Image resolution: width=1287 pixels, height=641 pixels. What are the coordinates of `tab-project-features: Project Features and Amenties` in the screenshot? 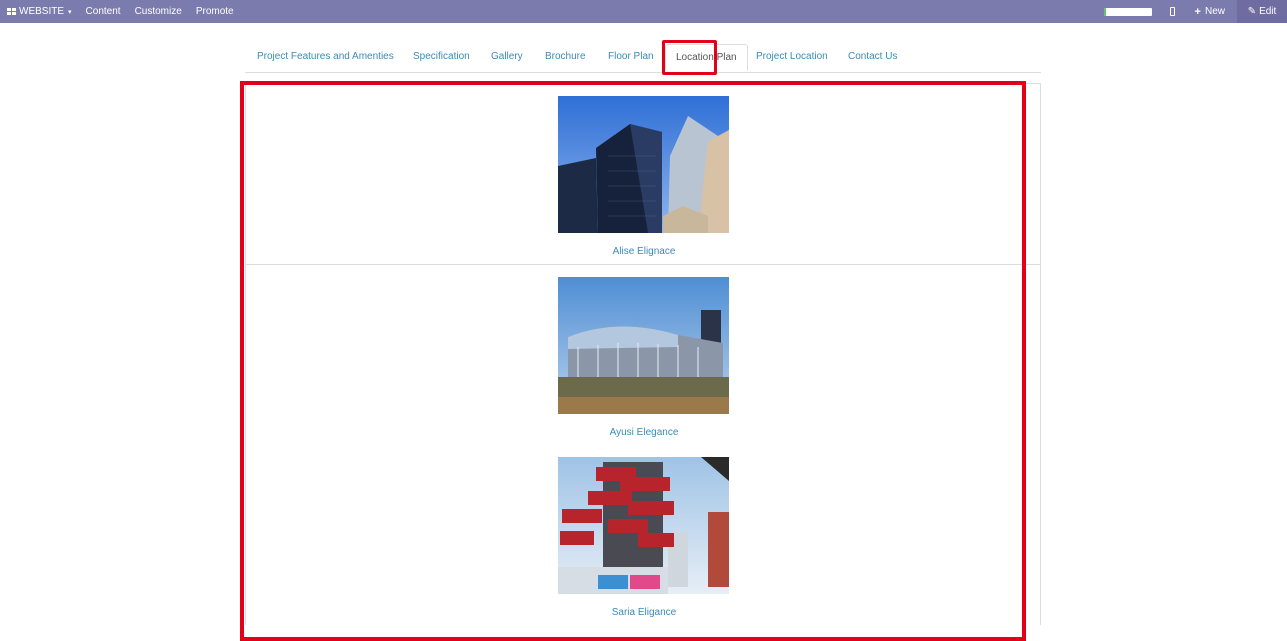 It's located at (325, 57).